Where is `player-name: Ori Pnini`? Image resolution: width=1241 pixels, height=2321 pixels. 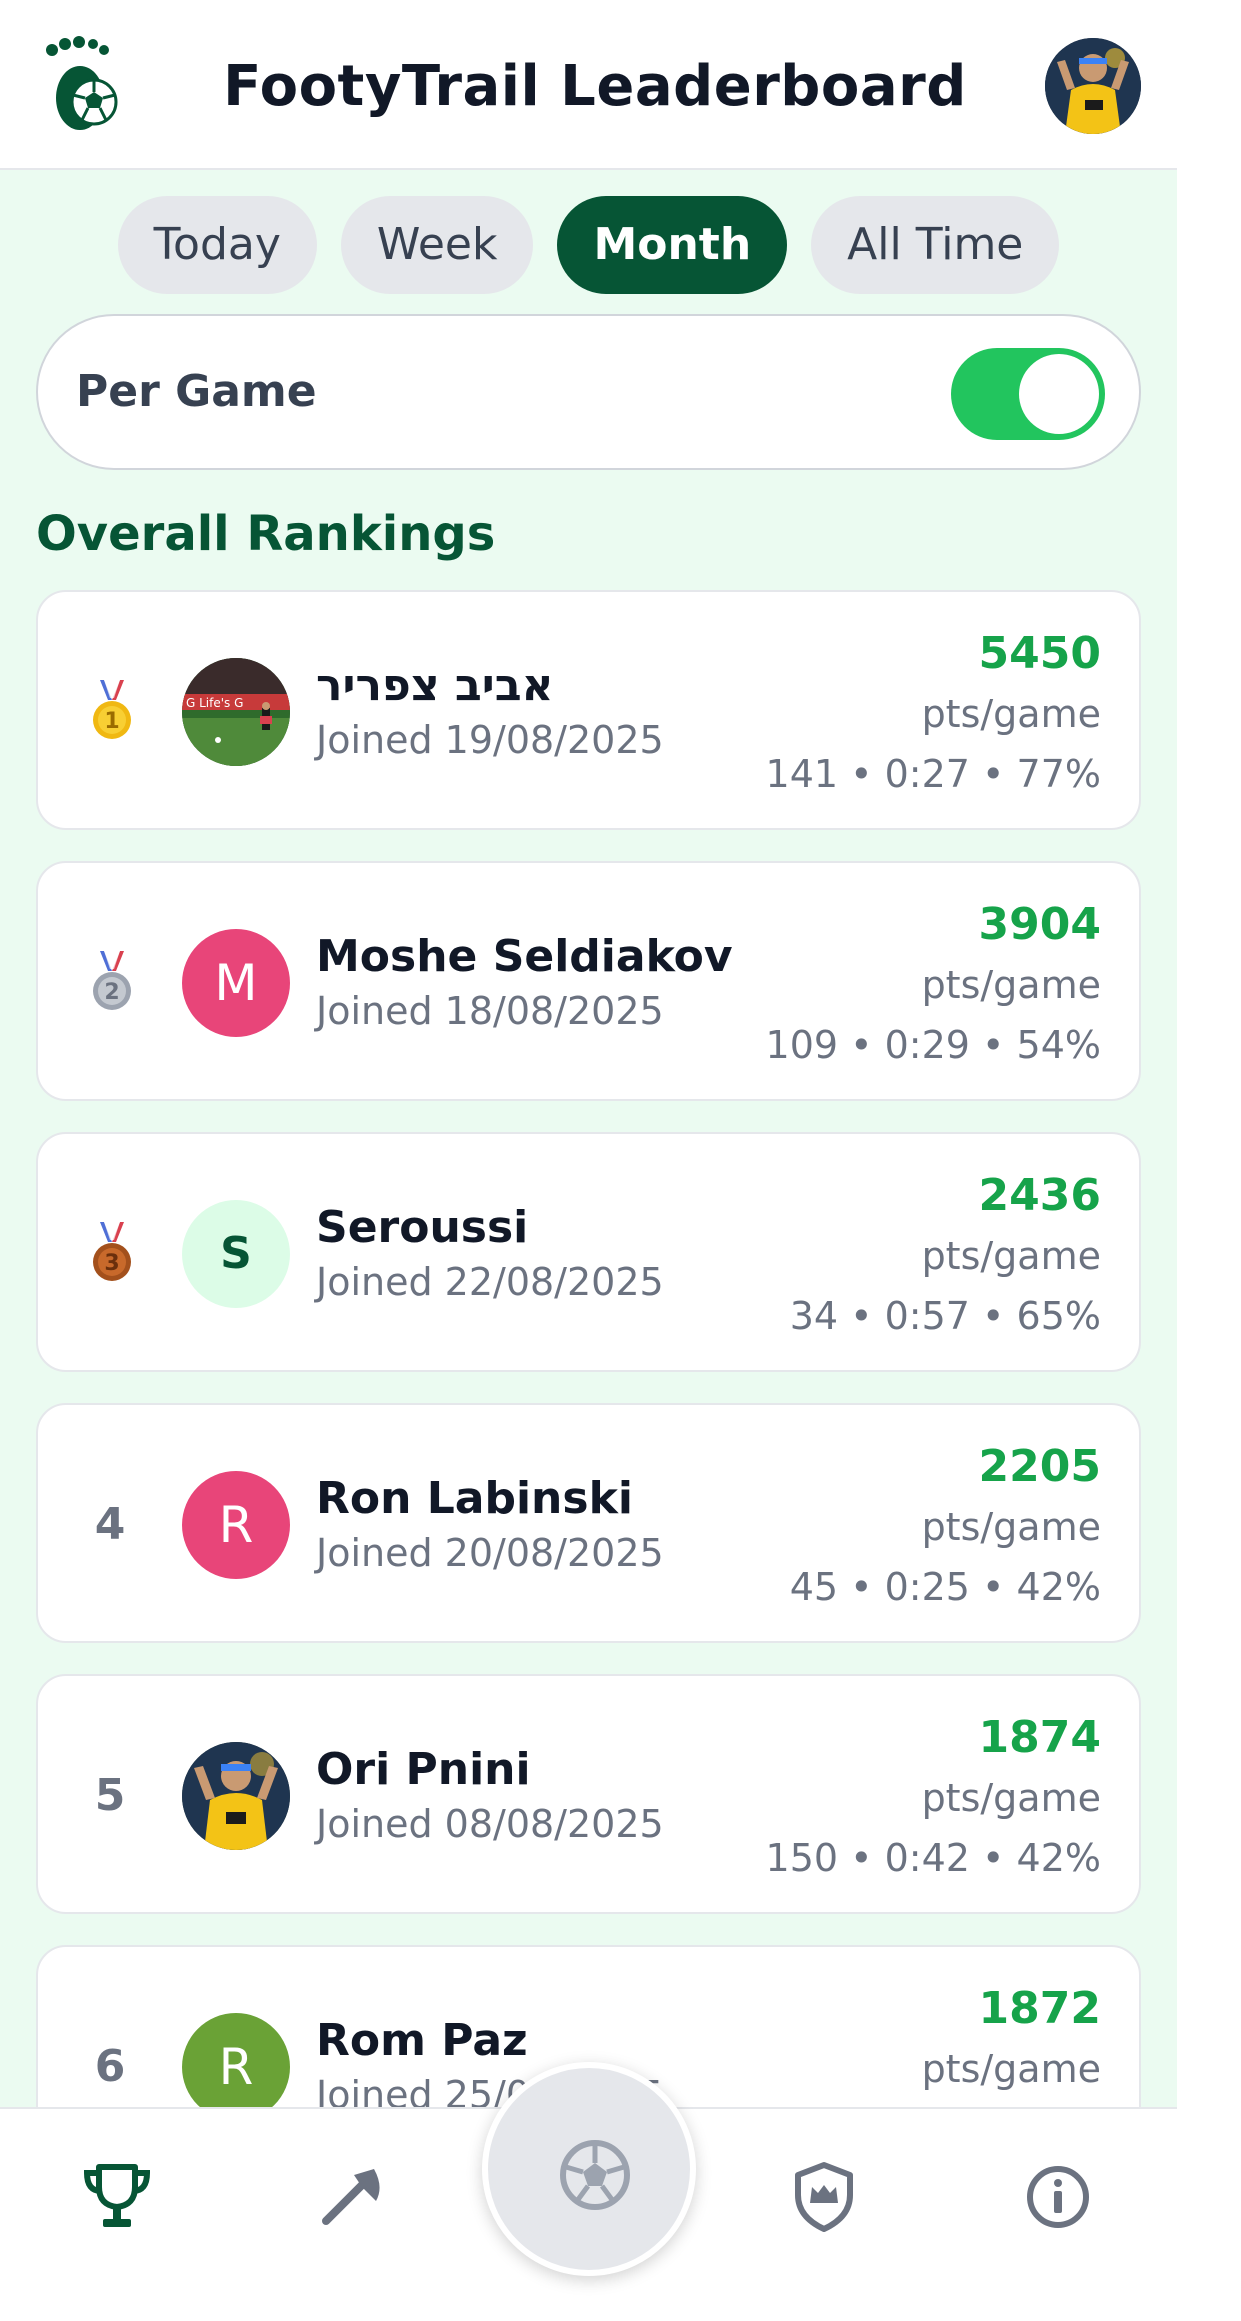 player-name: Ori Pnini is located at coordinates (423, 1769).